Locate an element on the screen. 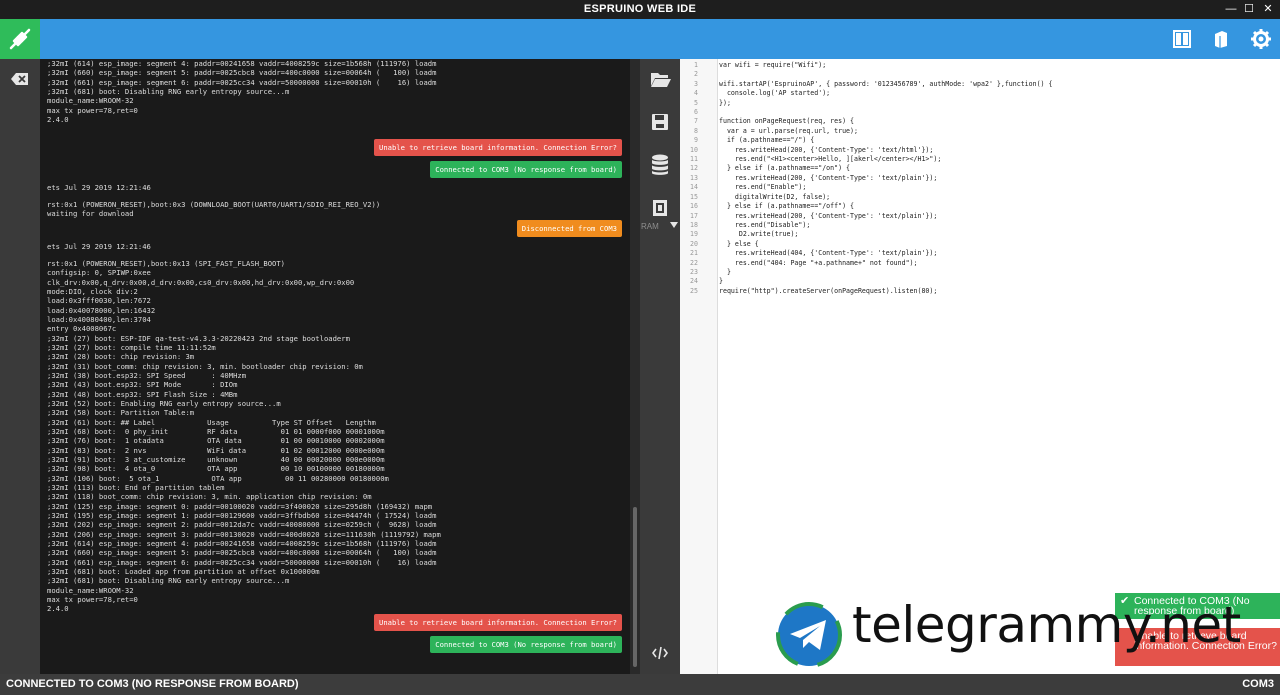 This screenshot has height=695, width=1280. line-number: 4 is located at coordinates (696, 93).